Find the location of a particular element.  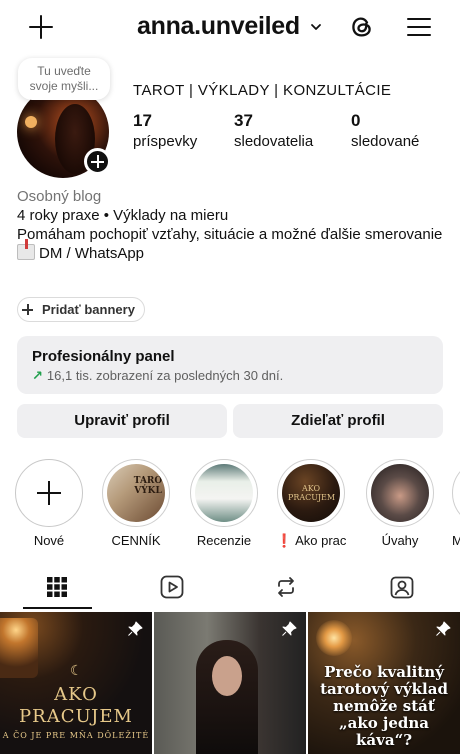

moon-icon: ☾ is located at coordinates (76, 670).